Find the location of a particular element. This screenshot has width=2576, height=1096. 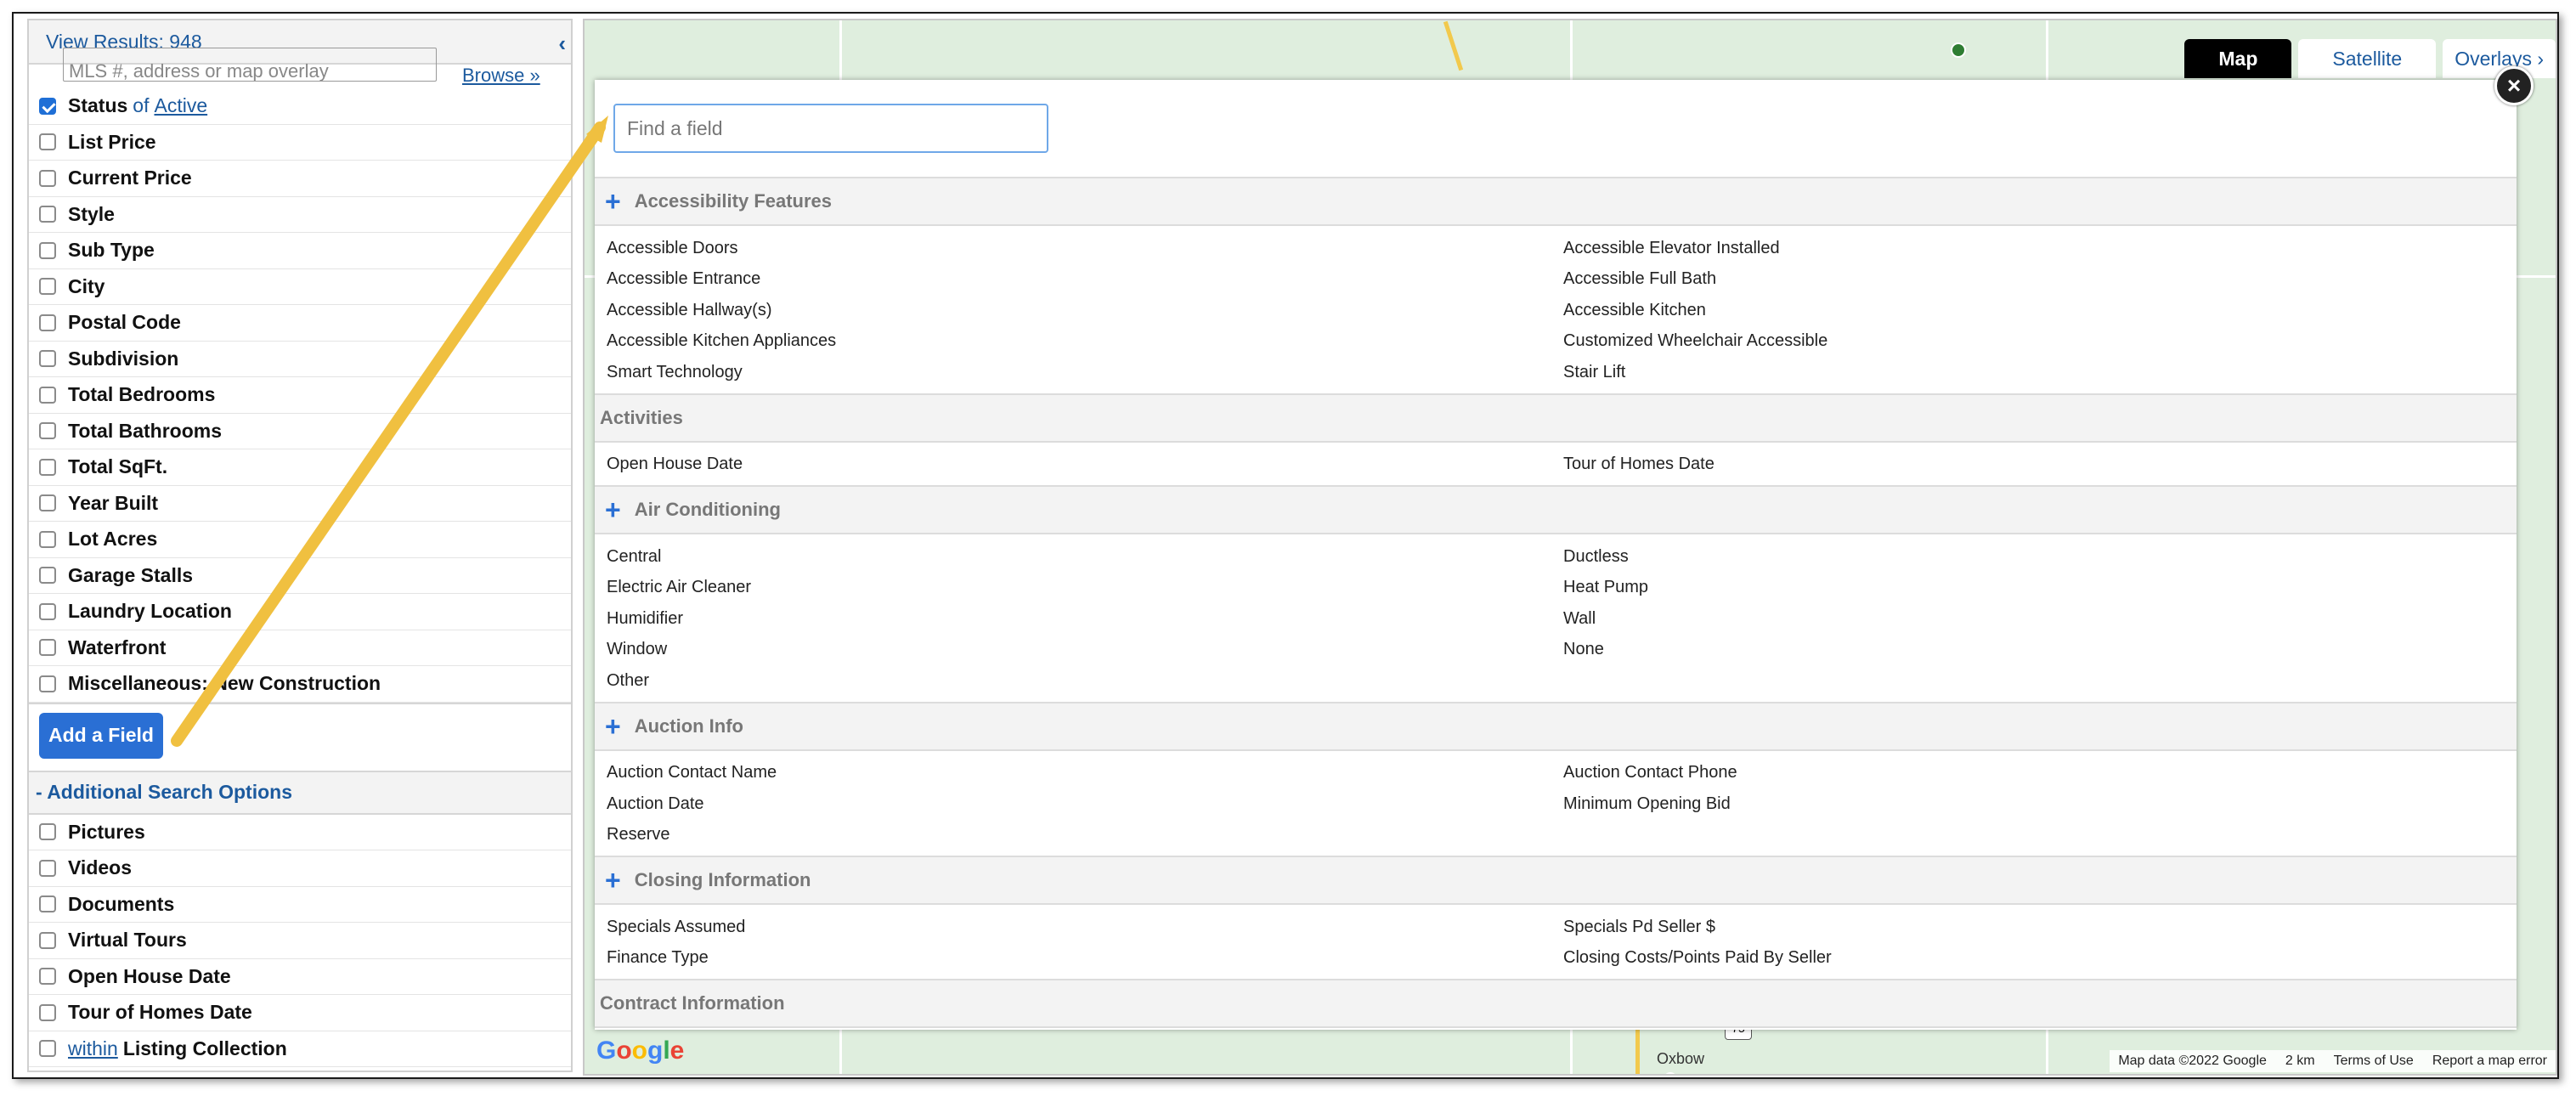

field-option: Heat Pump is located at coordinates (2040, 589).